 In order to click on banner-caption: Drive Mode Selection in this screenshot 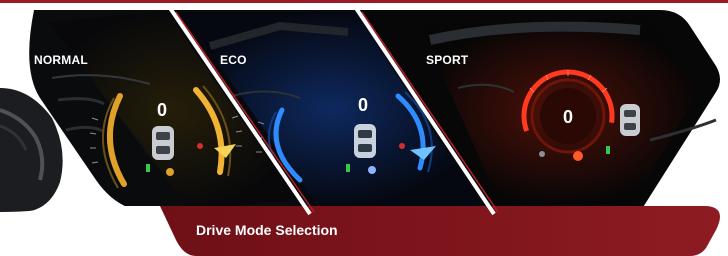, I will do `click(267, 230)`.